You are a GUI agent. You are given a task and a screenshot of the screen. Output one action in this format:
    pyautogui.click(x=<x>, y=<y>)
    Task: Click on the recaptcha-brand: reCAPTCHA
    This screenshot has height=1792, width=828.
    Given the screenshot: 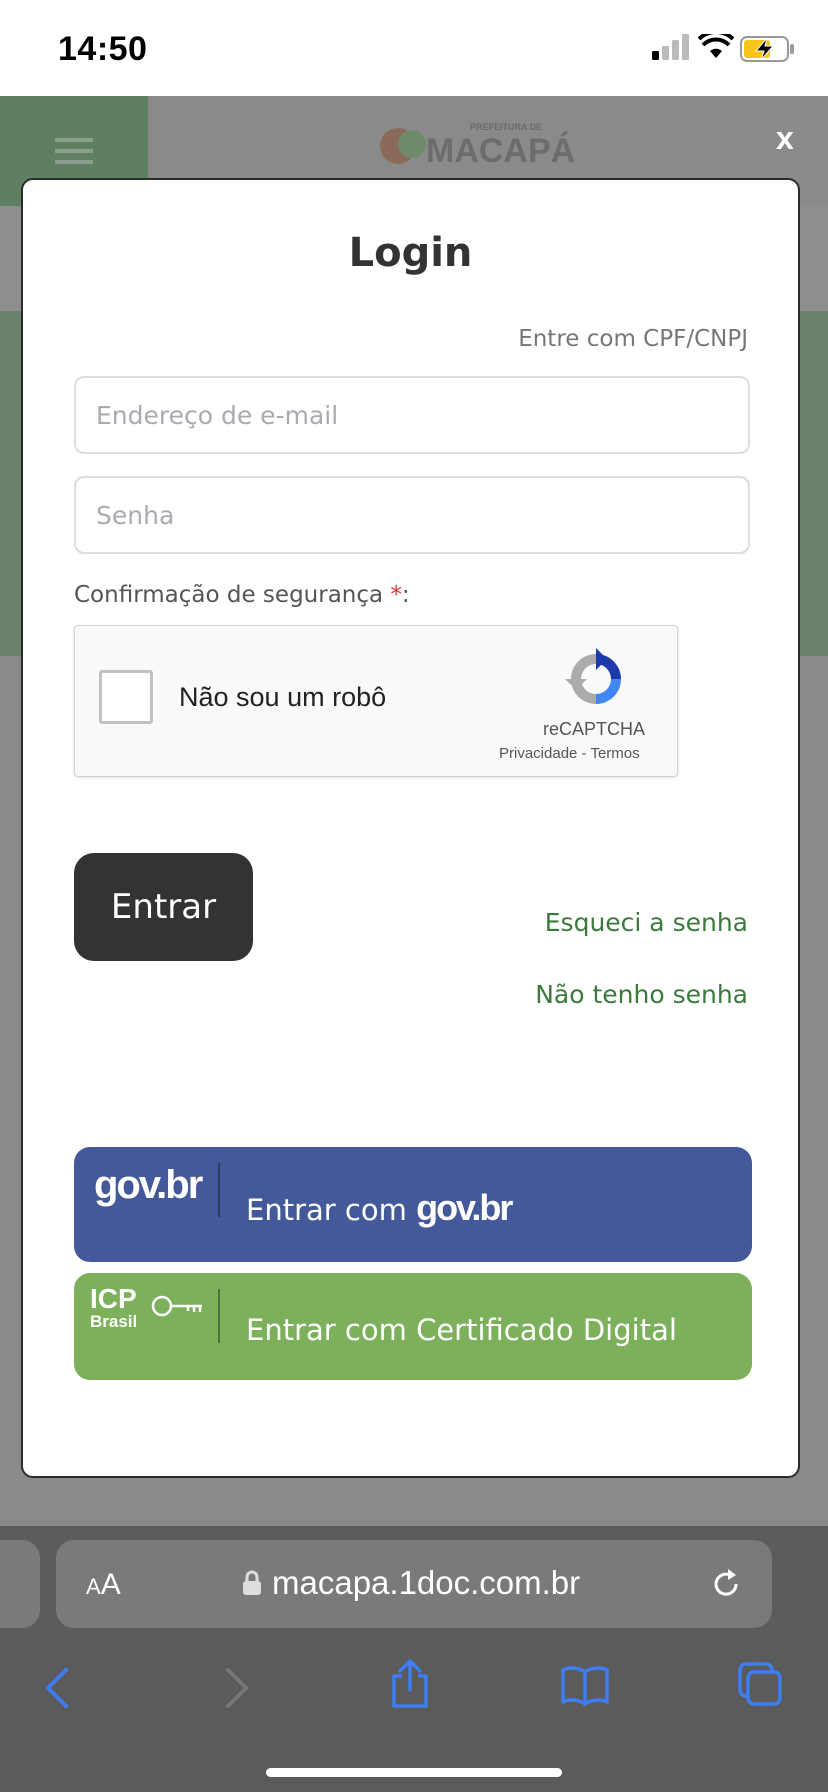 What is the action you would take?
    pyautogui.click(x=594, y=729)
    